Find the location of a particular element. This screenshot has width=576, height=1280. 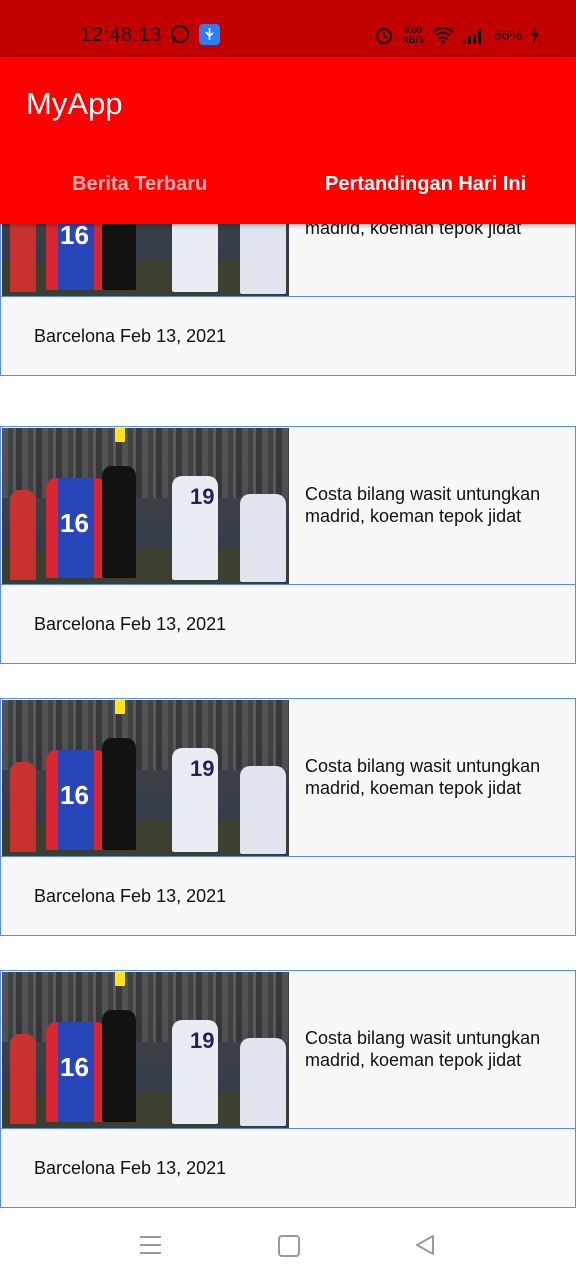

net-speed-unit: KB/S is located at coordinates (413, 40).